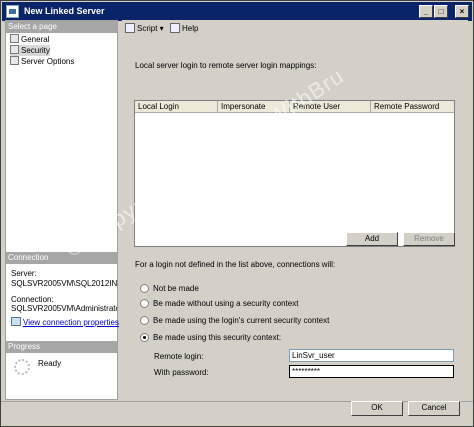 The width and height of the screenshot is (474, 427). I want to click on cancel-button: Cancel, so click(434, 408).